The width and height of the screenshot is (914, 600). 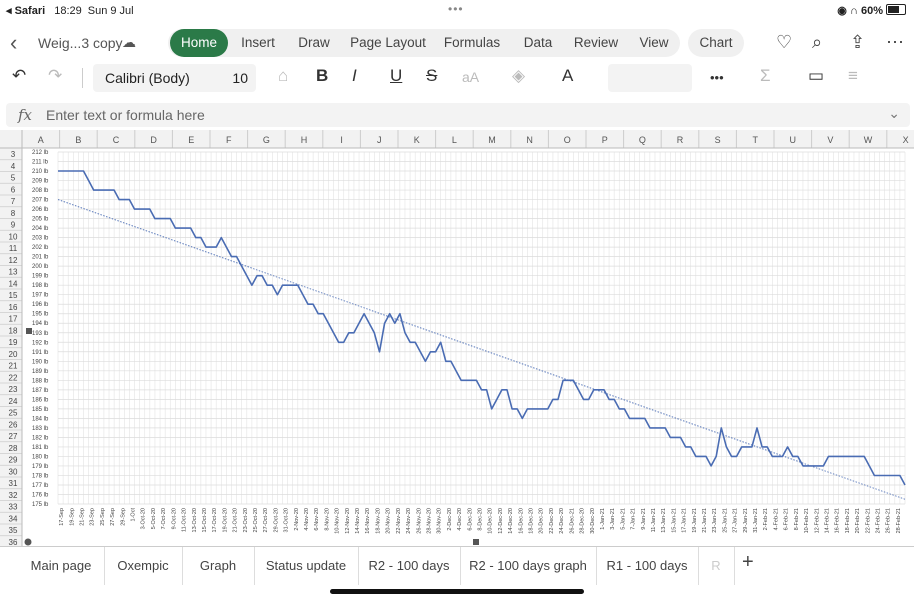 I want to click on font-size-grow-button: aA, so click(x=470, y=77).